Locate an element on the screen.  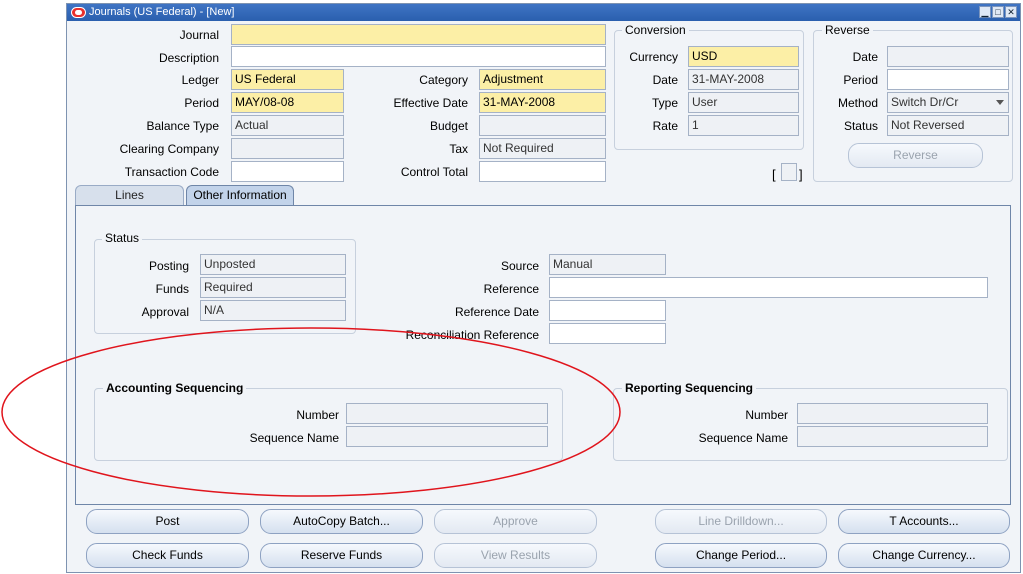
currency-field: USD is located at coordinates (743, 56).